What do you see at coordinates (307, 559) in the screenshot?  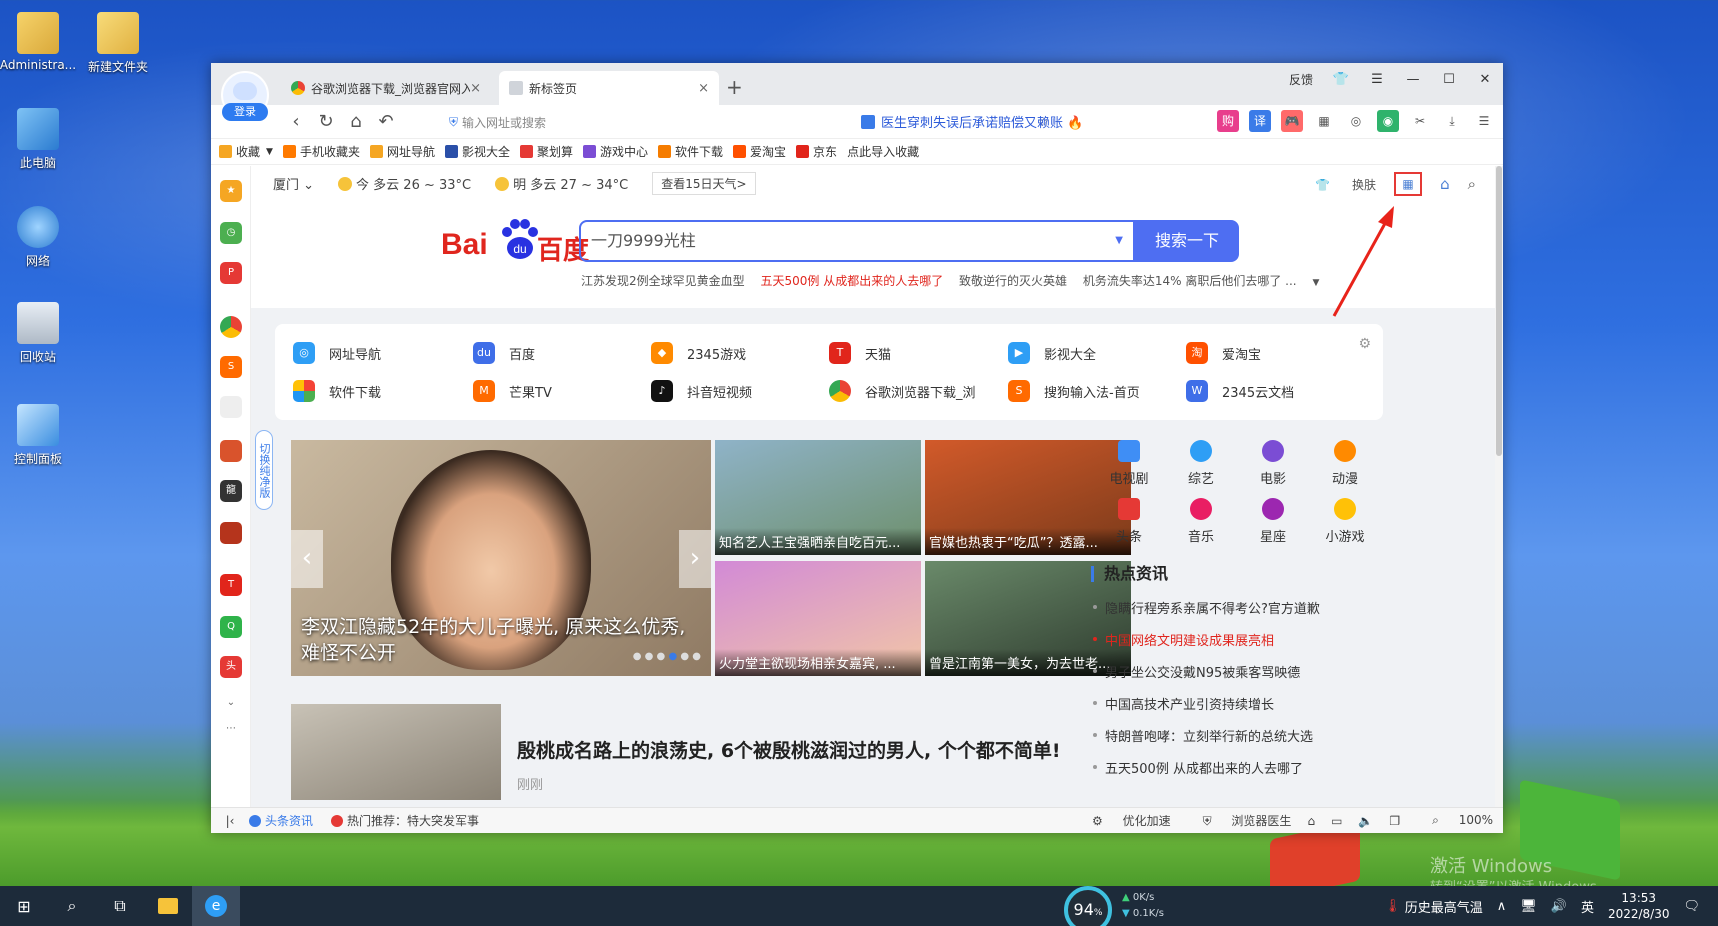 I see `carousel-prev-icon: ‹` at bounding box center [307, 559].